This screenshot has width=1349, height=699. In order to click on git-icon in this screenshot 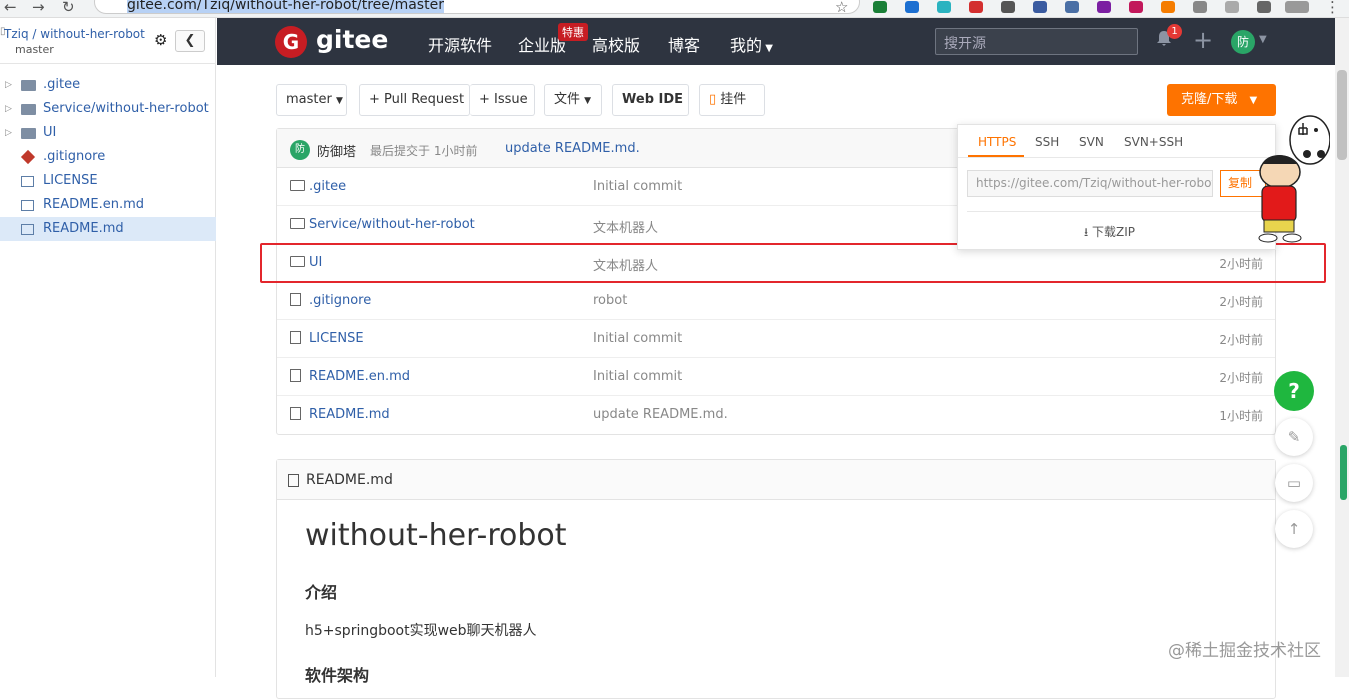, I will do `click(28, 157)`.